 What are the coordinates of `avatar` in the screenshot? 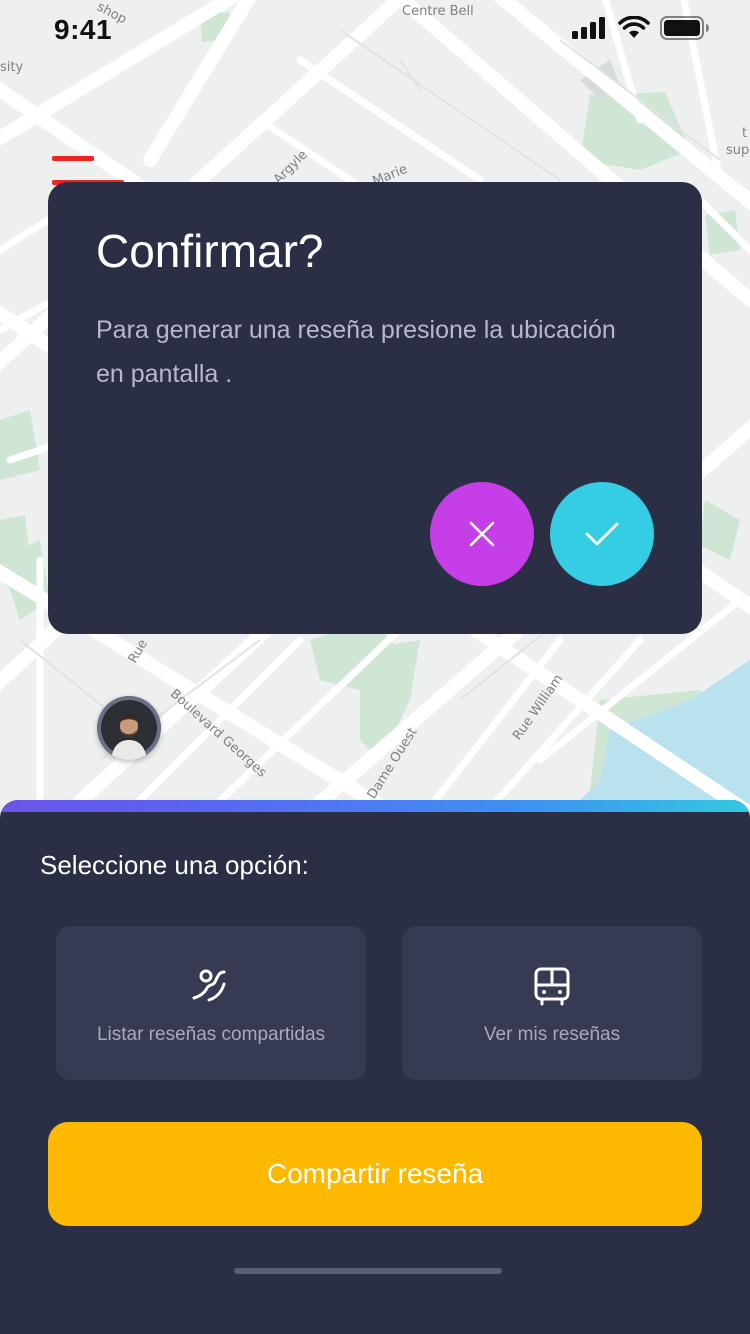 It's located at (129, 728).